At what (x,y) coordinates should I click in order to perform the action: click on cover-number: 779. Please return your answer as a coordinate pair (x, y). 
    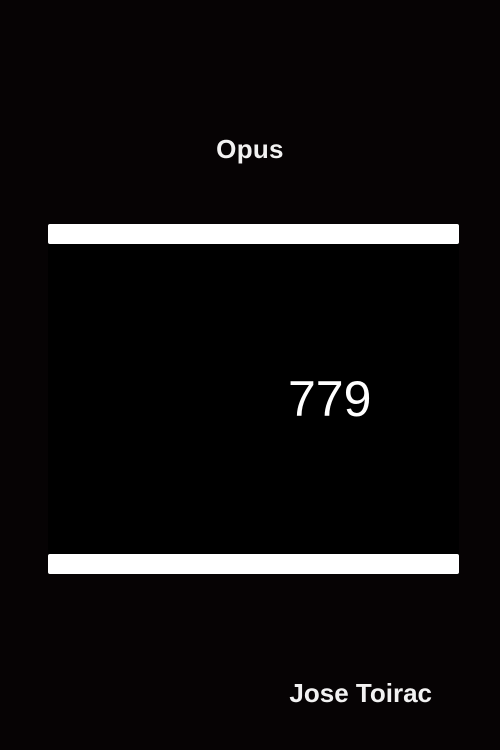
    Looking at the image, I should click on (330, 399).